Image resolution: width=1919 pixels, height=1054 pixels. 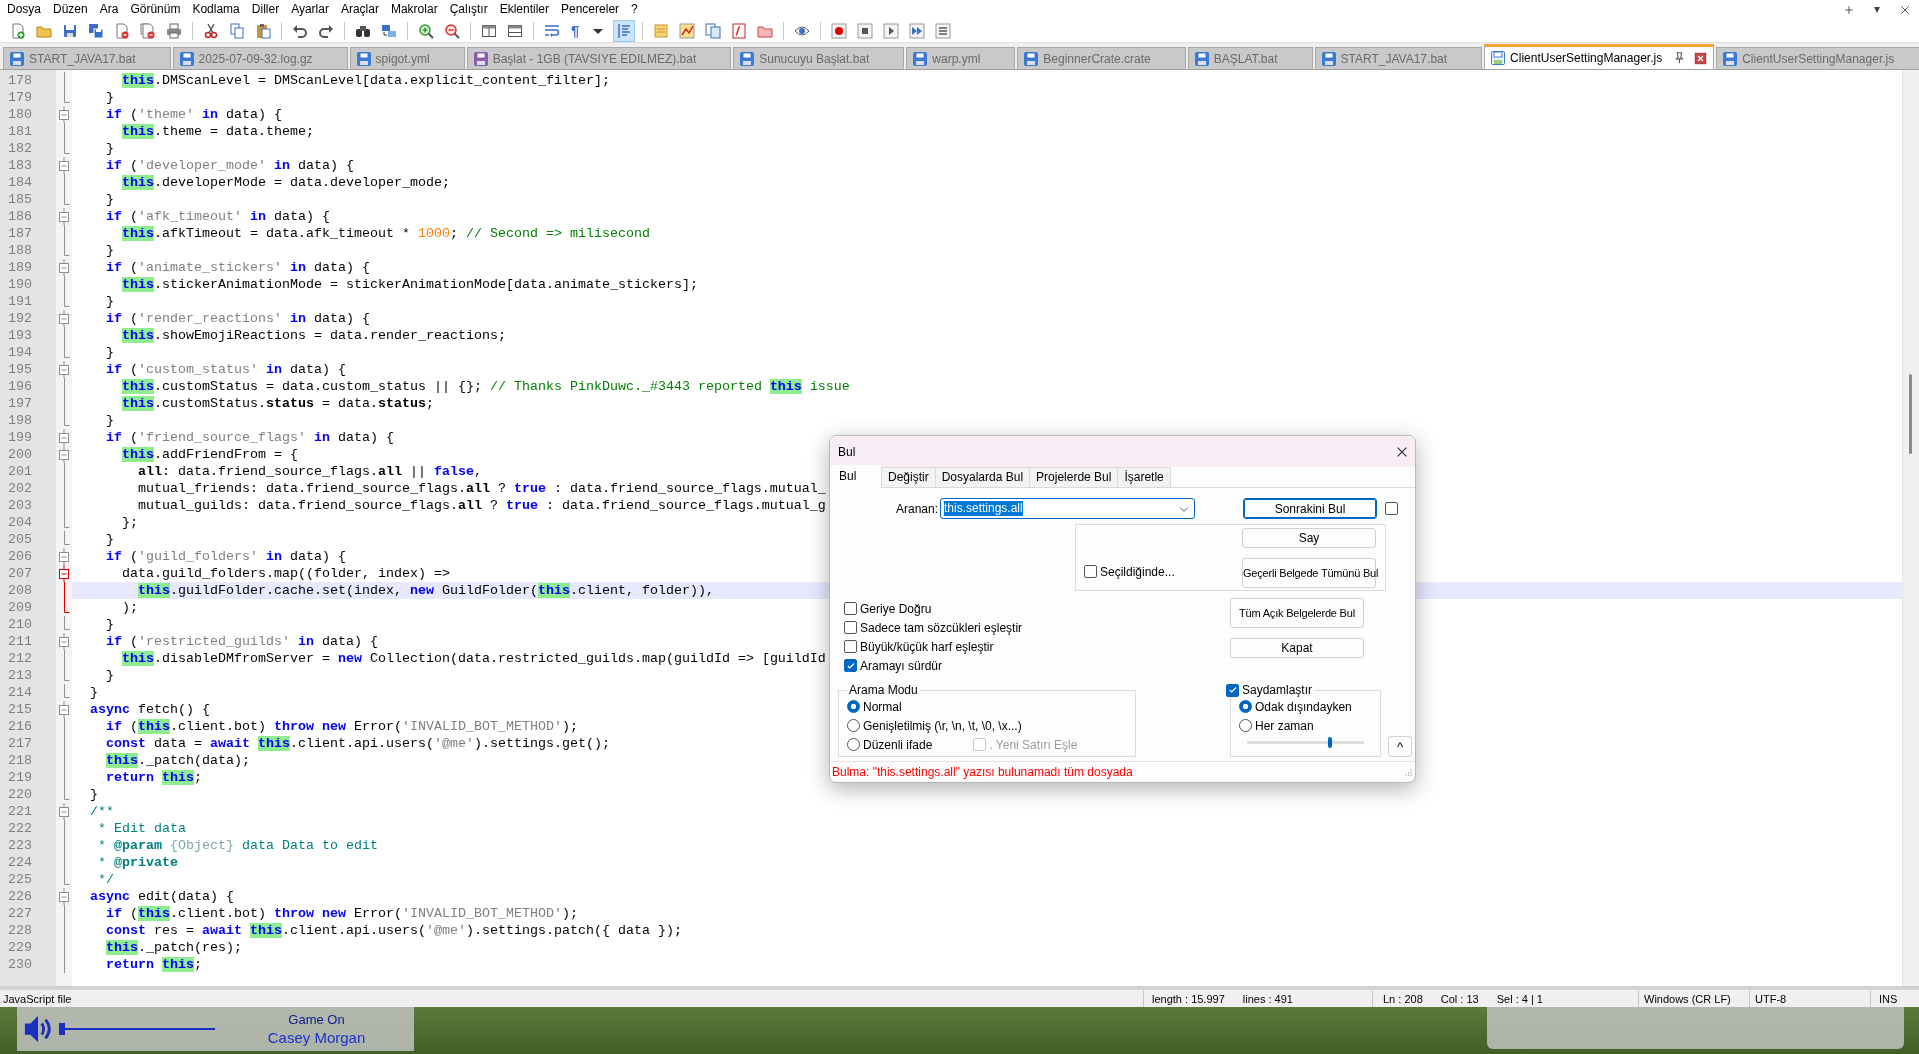 I want to click on dialog-button: Kapat, so click(x=1297, y=648).